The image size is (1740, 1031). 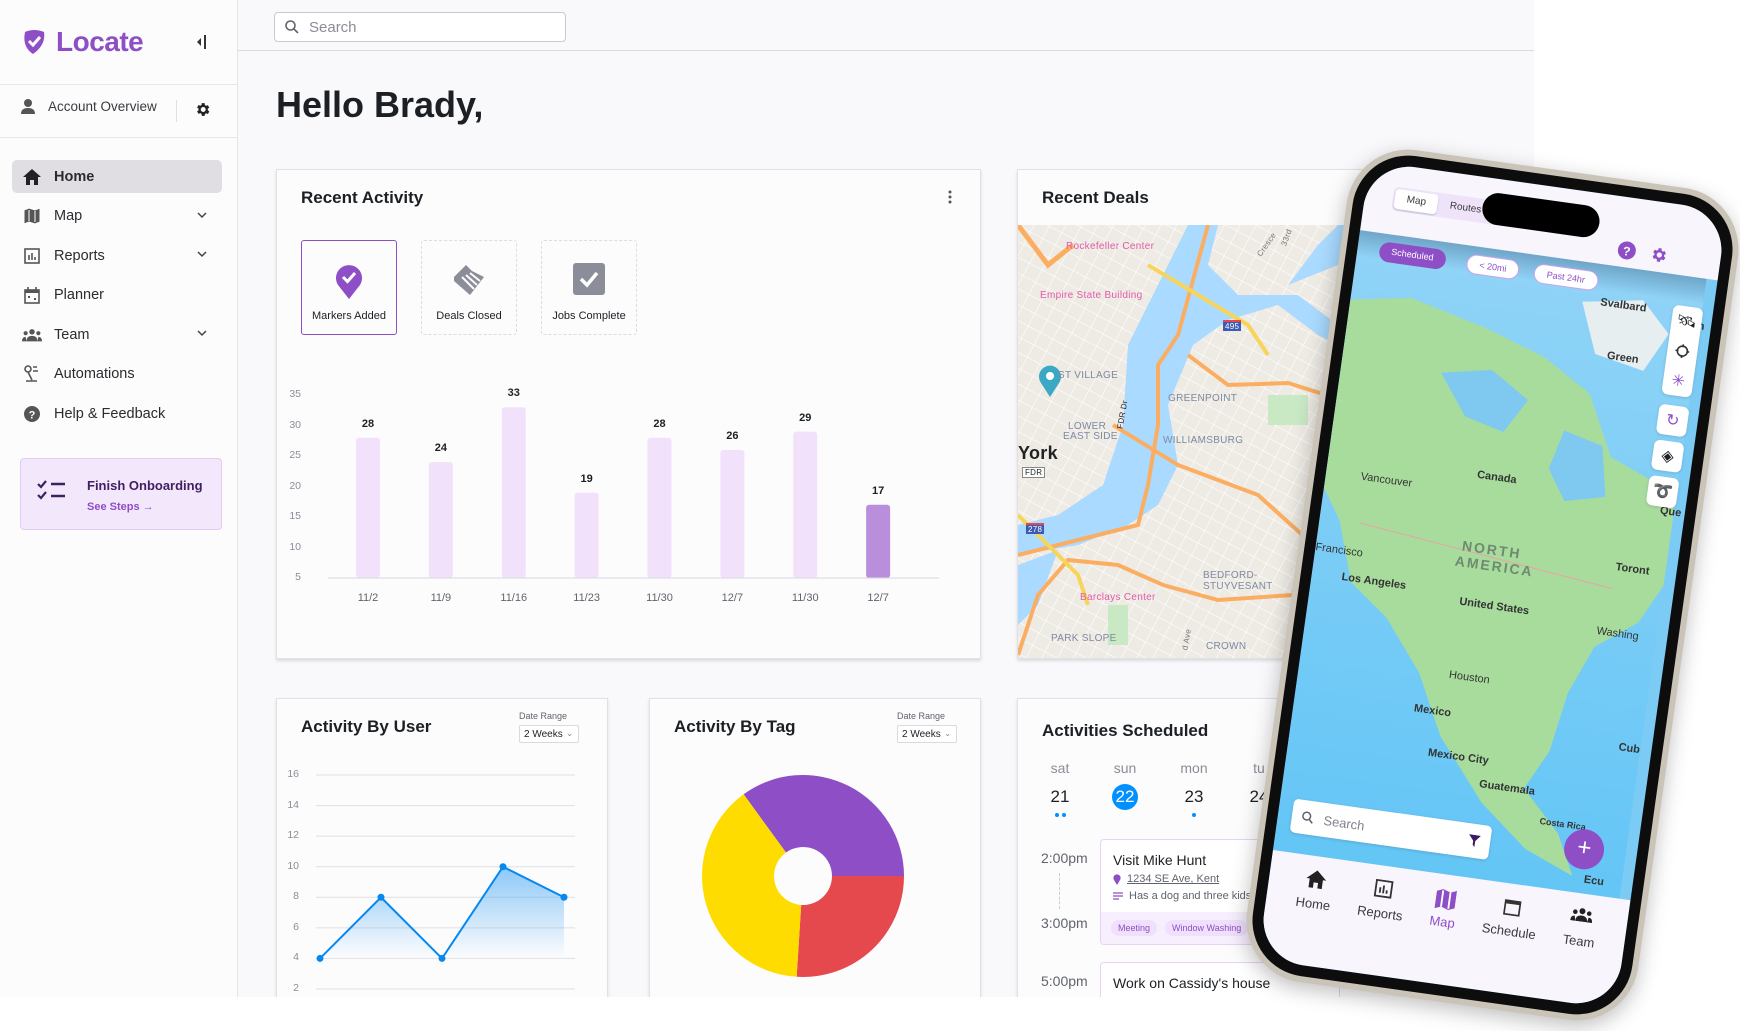 I want to click on locate-logo-icon, so click(x=34, y=42).